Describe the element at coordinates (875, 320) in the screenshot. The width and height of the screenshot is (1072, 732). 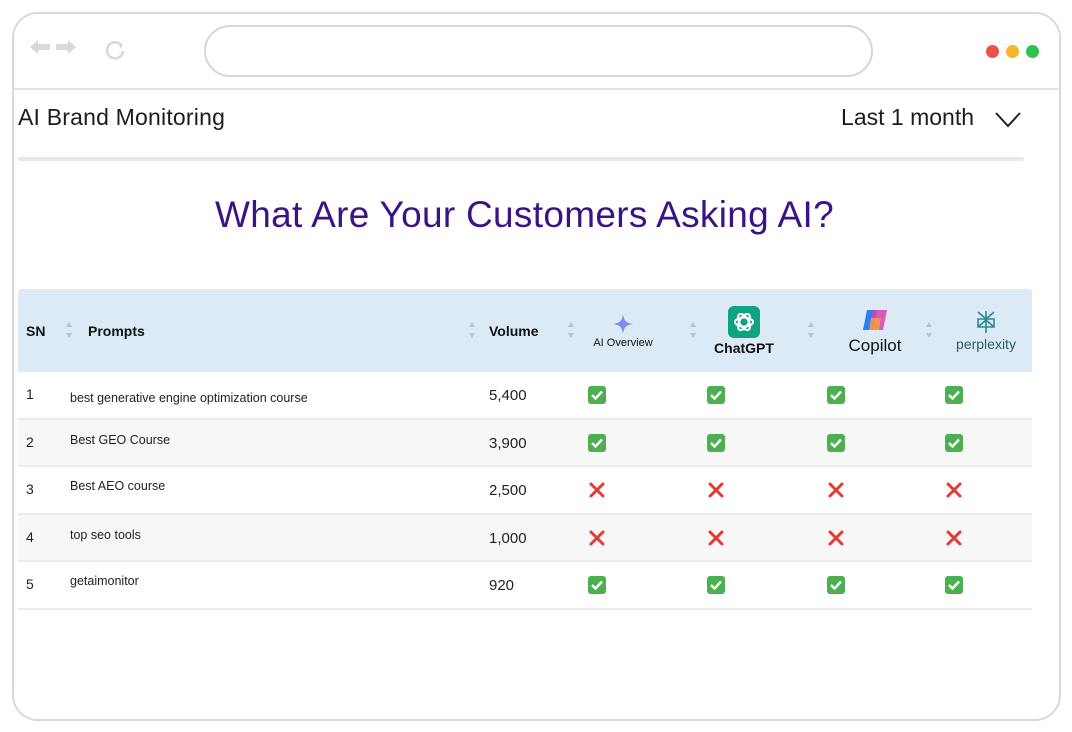
I see `copilot-logo-icon` at that location.